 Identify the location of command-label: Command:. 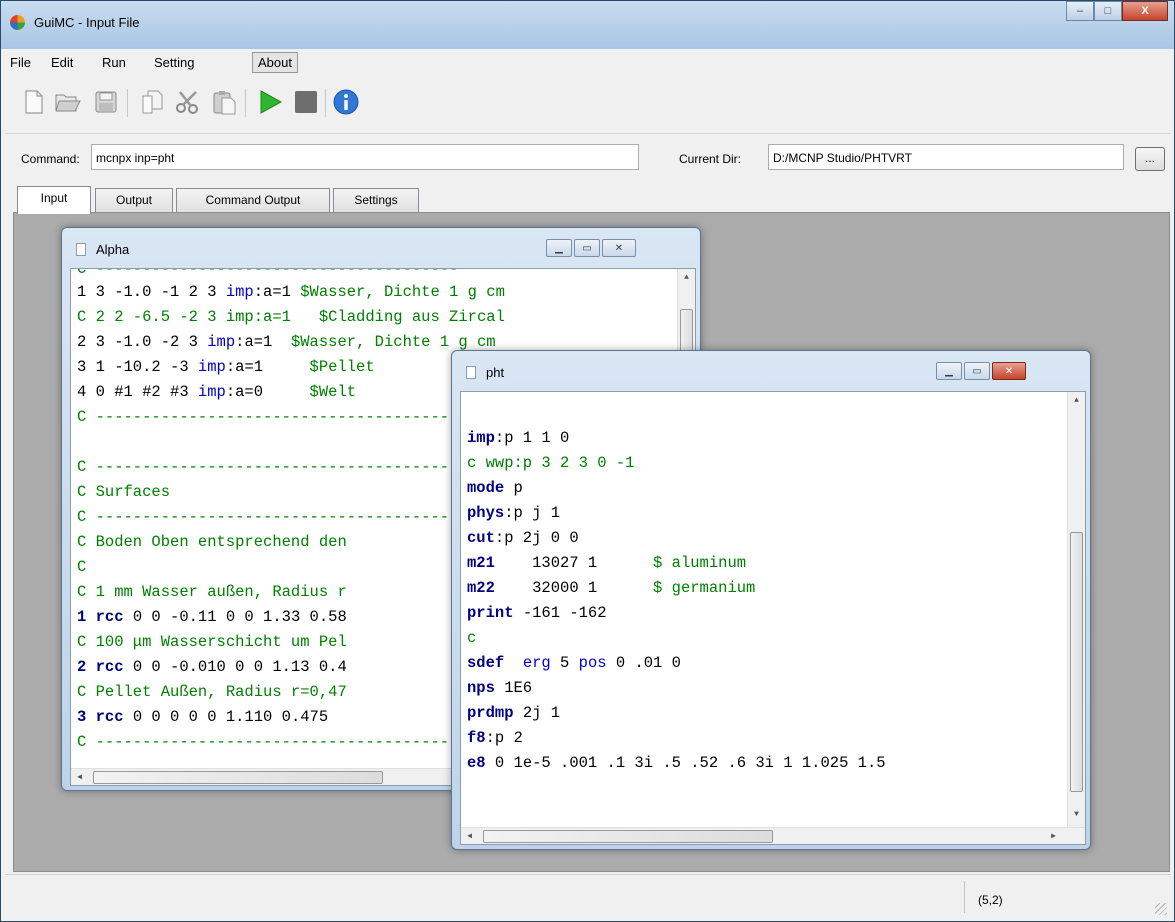
(50, 159).